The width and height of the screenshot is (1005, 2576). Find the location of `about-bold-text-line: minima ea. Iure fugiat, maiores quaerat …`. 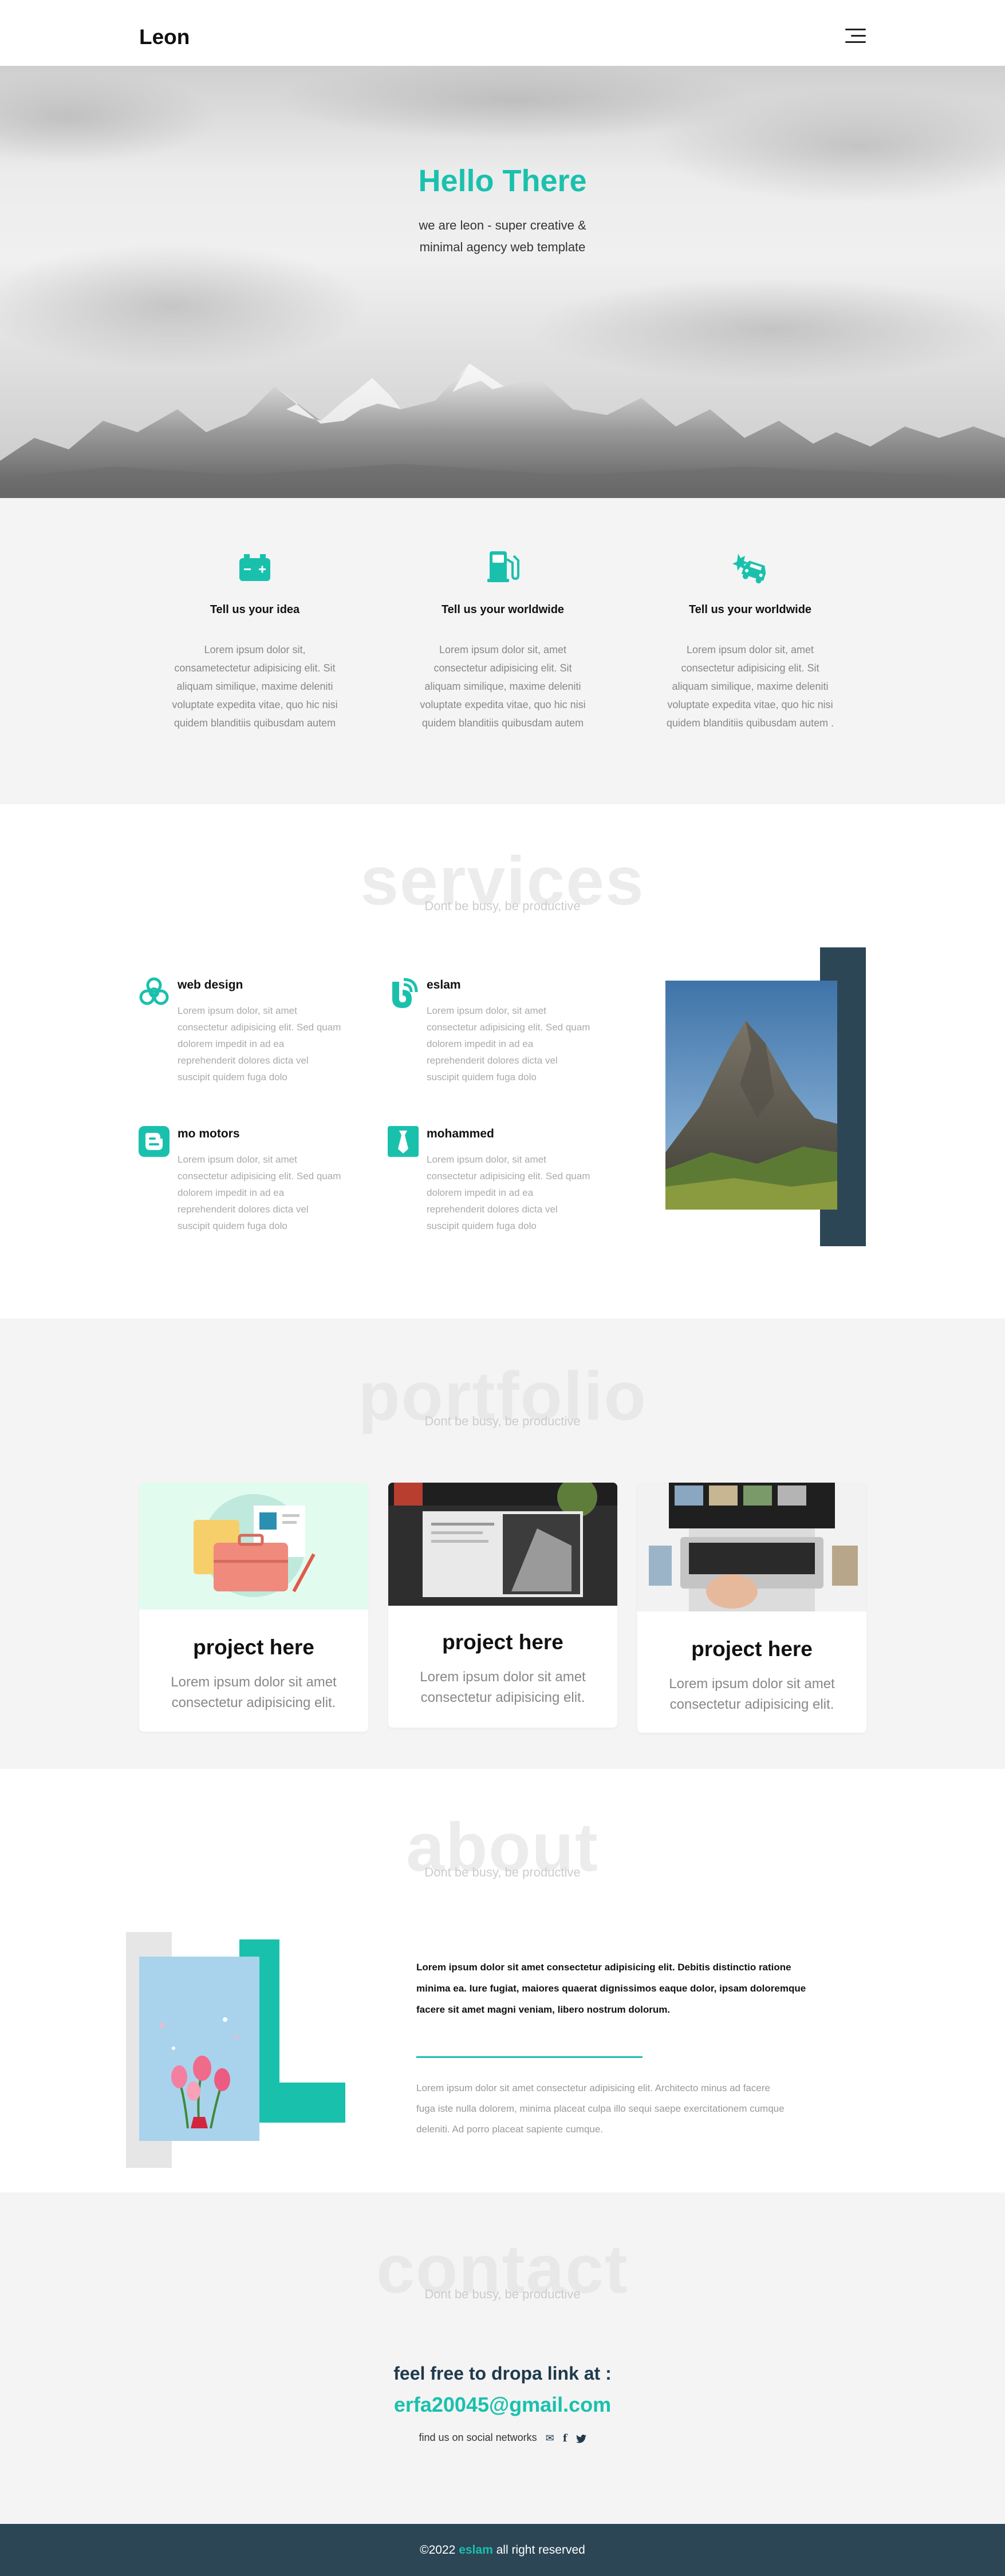

about-bold-text-line: minima ea. Iure fugiat, maiores quaerat … is located at coordinates (611, 1988).